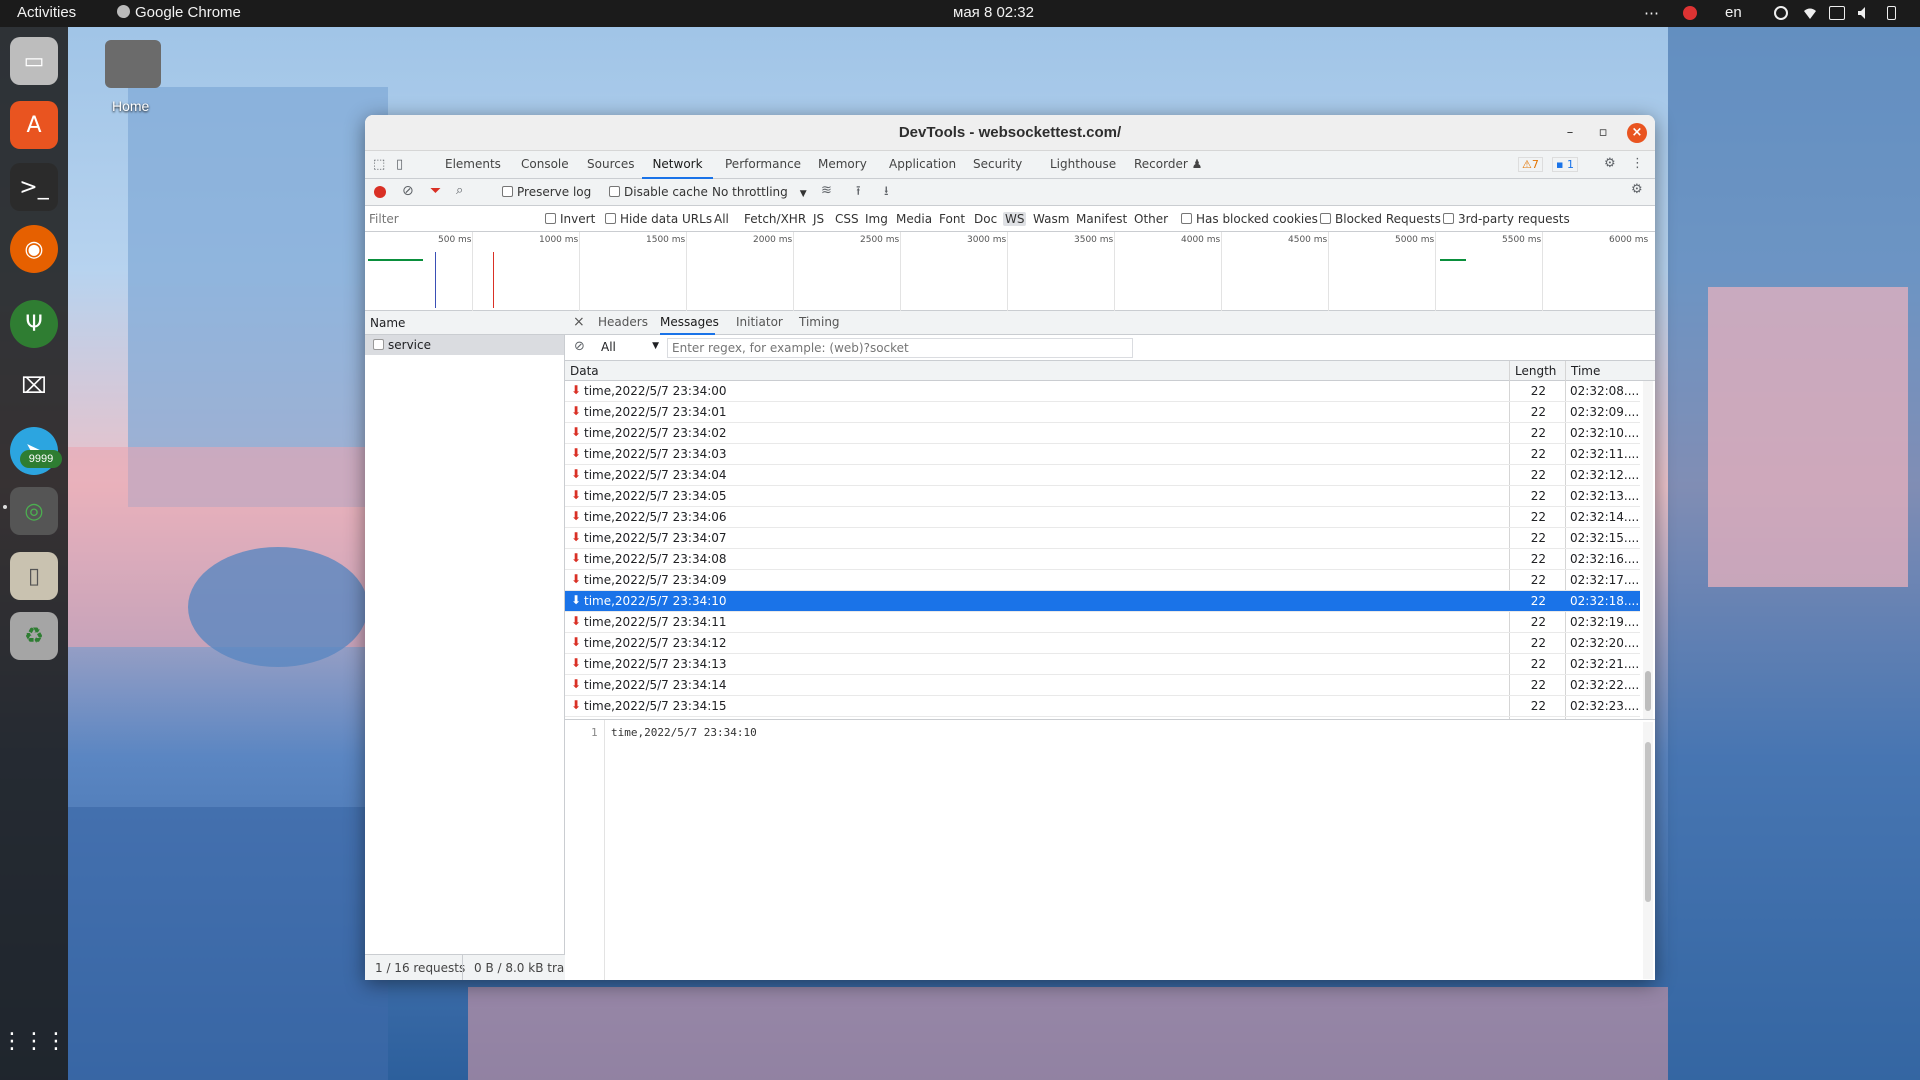 This screenshot has height=1080, width=1920. Describe the element at coordinates (1648, 550) in the screenshot. I see `messages-scrollbar` at that location.